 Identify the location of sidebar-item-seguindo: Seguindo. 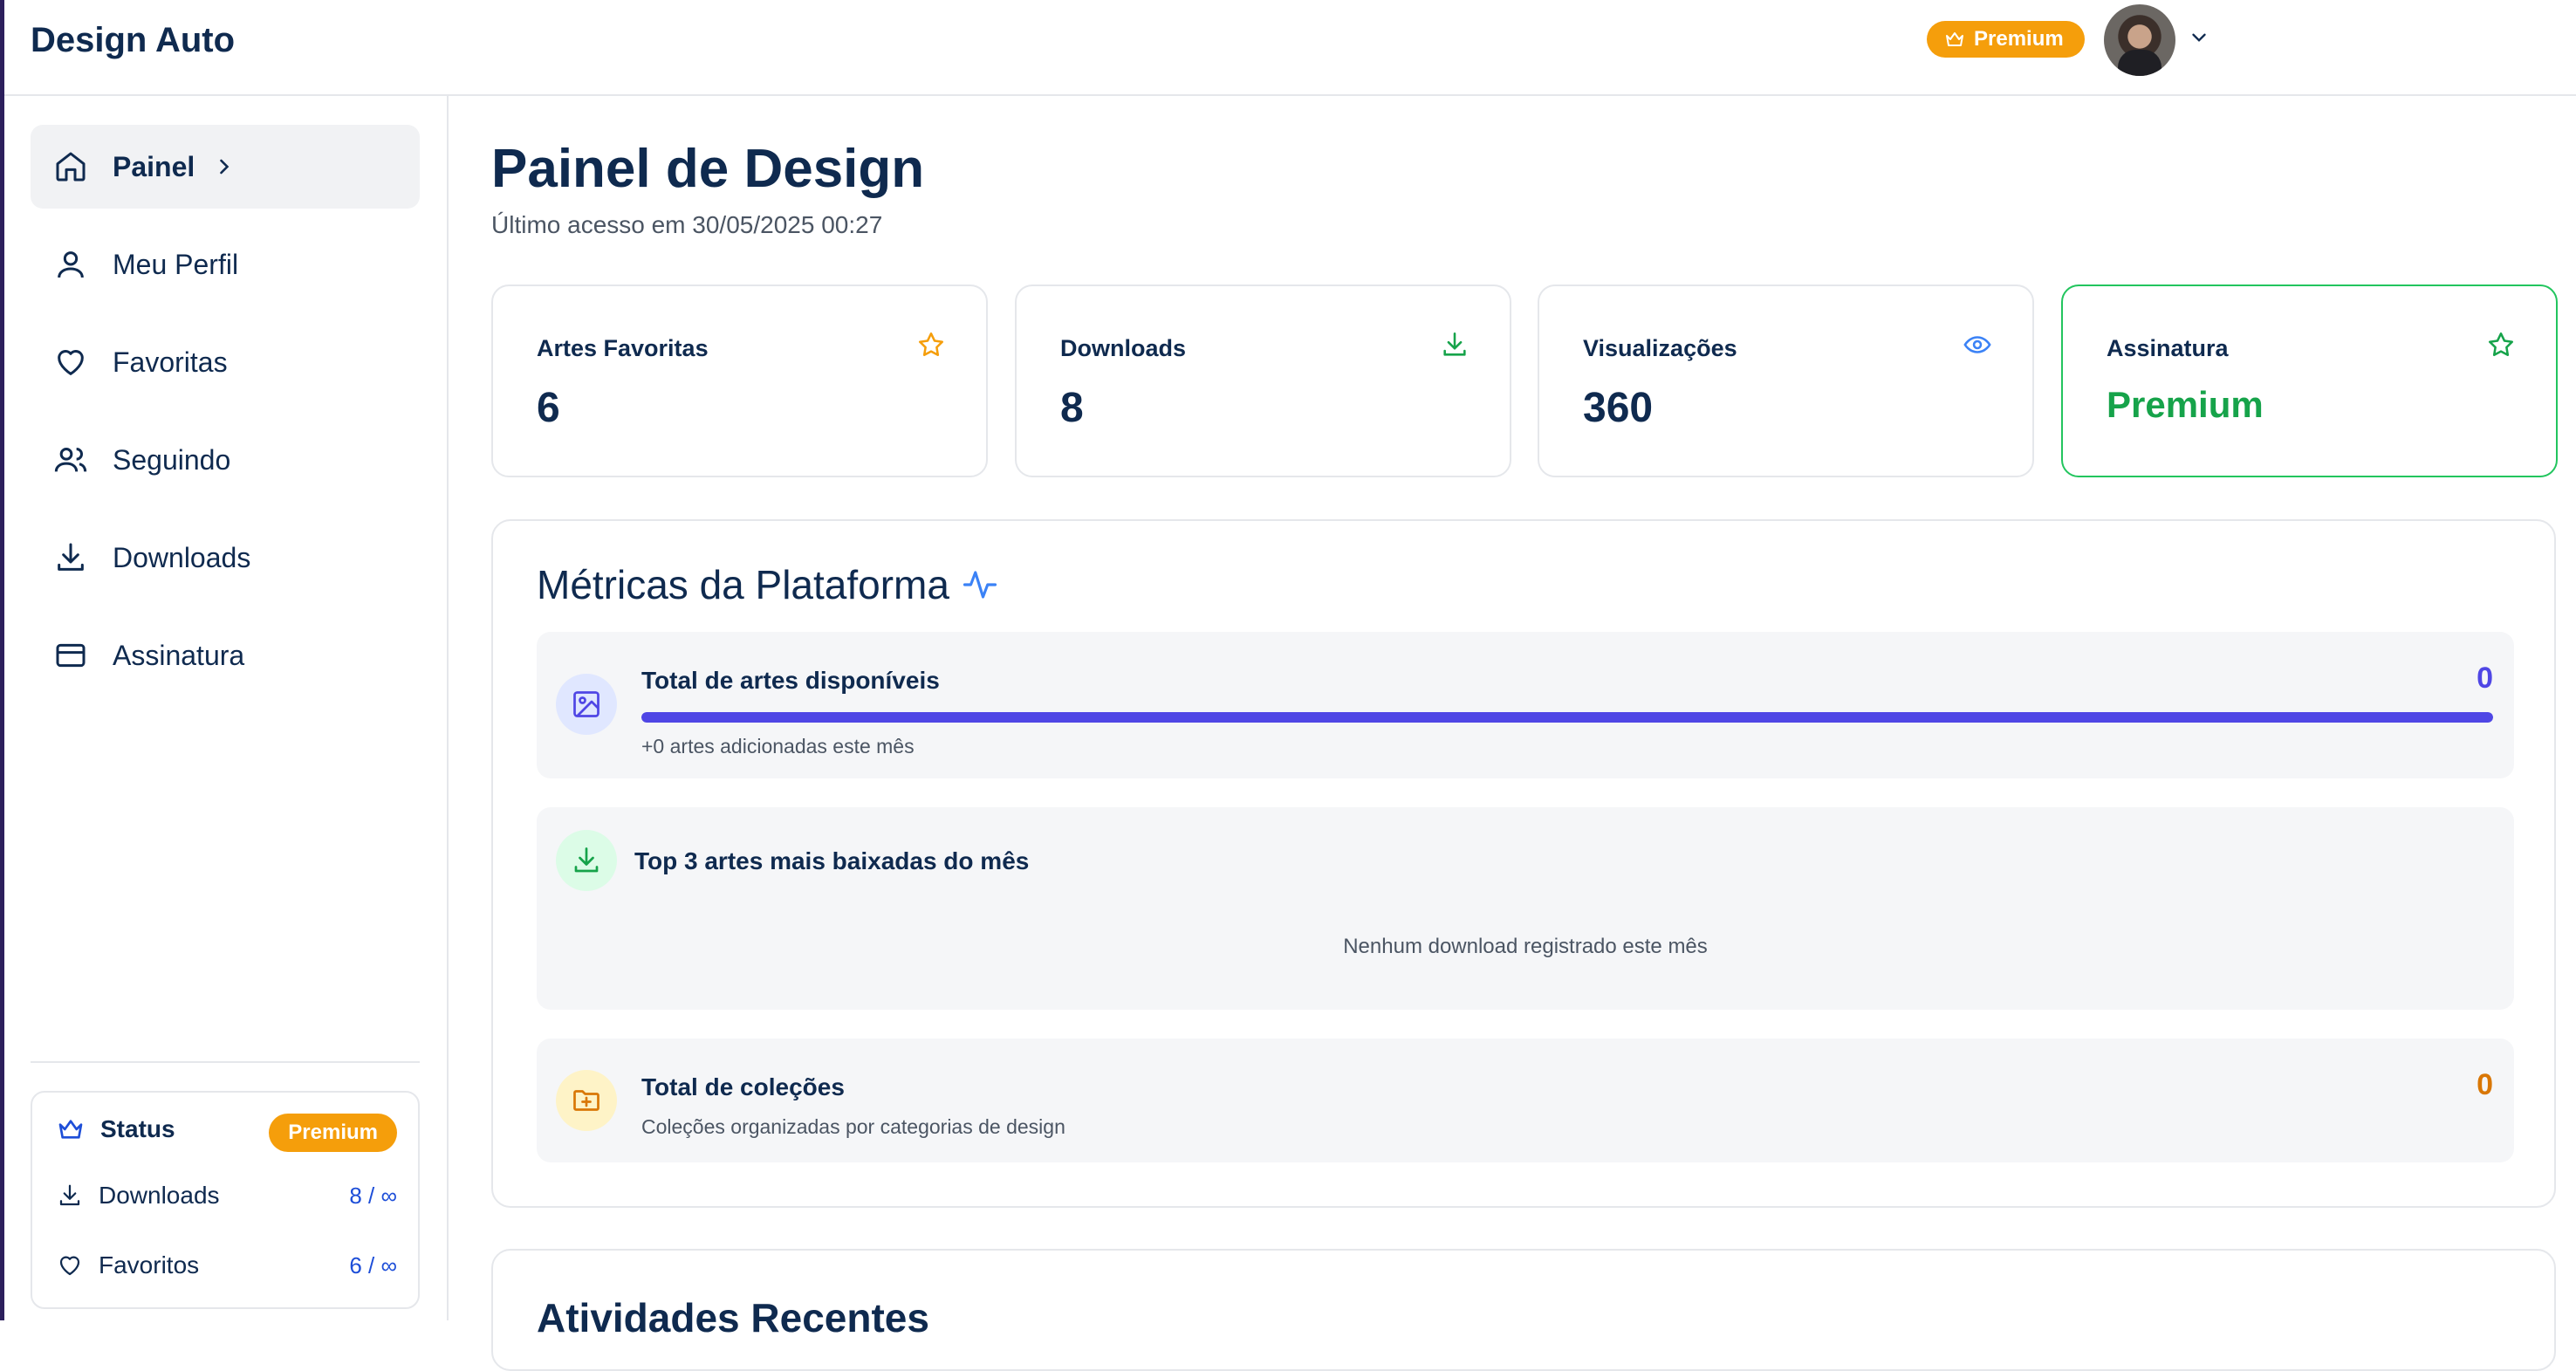
(226, 460).